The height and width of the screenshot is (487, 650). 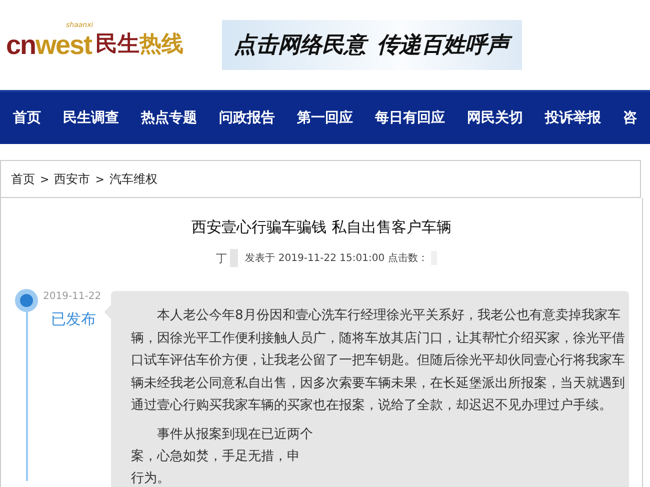 What do you see at coordinates (408, 118) in the screenshot?
I see `nav-link: 每日有回应` at bounding box center [408, 118].